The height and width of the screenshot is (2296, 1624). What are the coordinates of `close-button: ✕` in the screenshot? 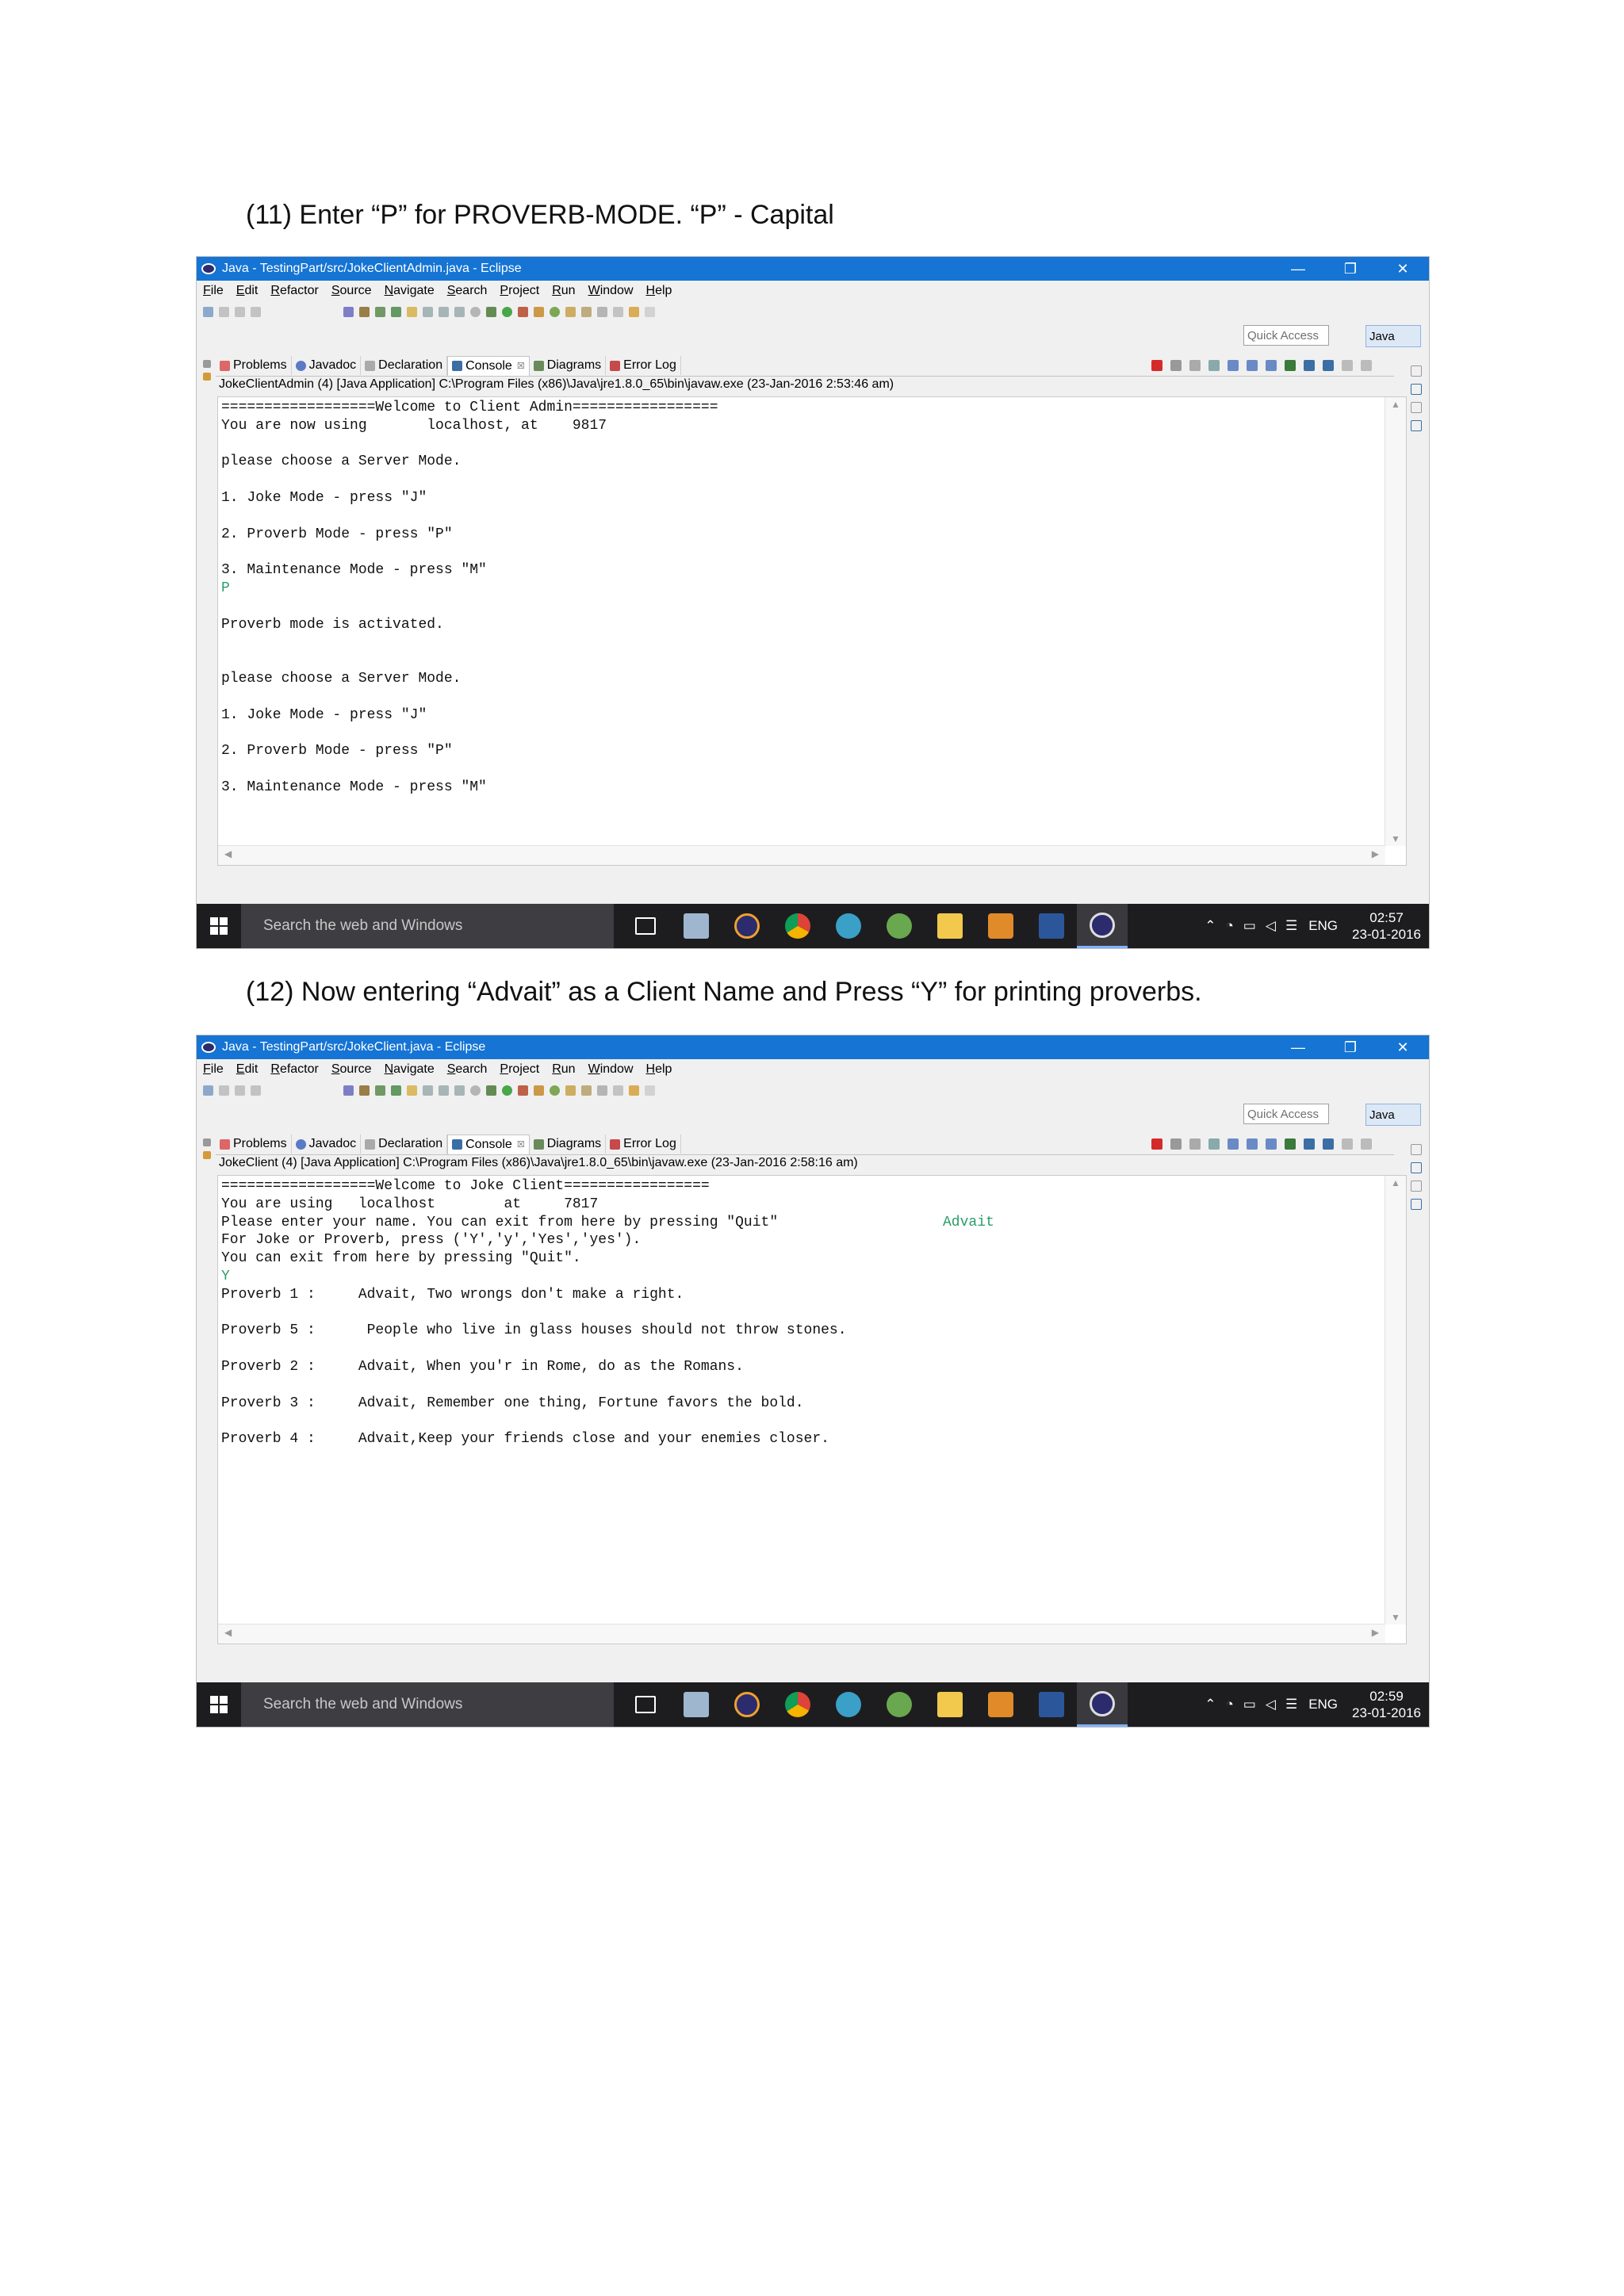 It's located at (1403, 269).